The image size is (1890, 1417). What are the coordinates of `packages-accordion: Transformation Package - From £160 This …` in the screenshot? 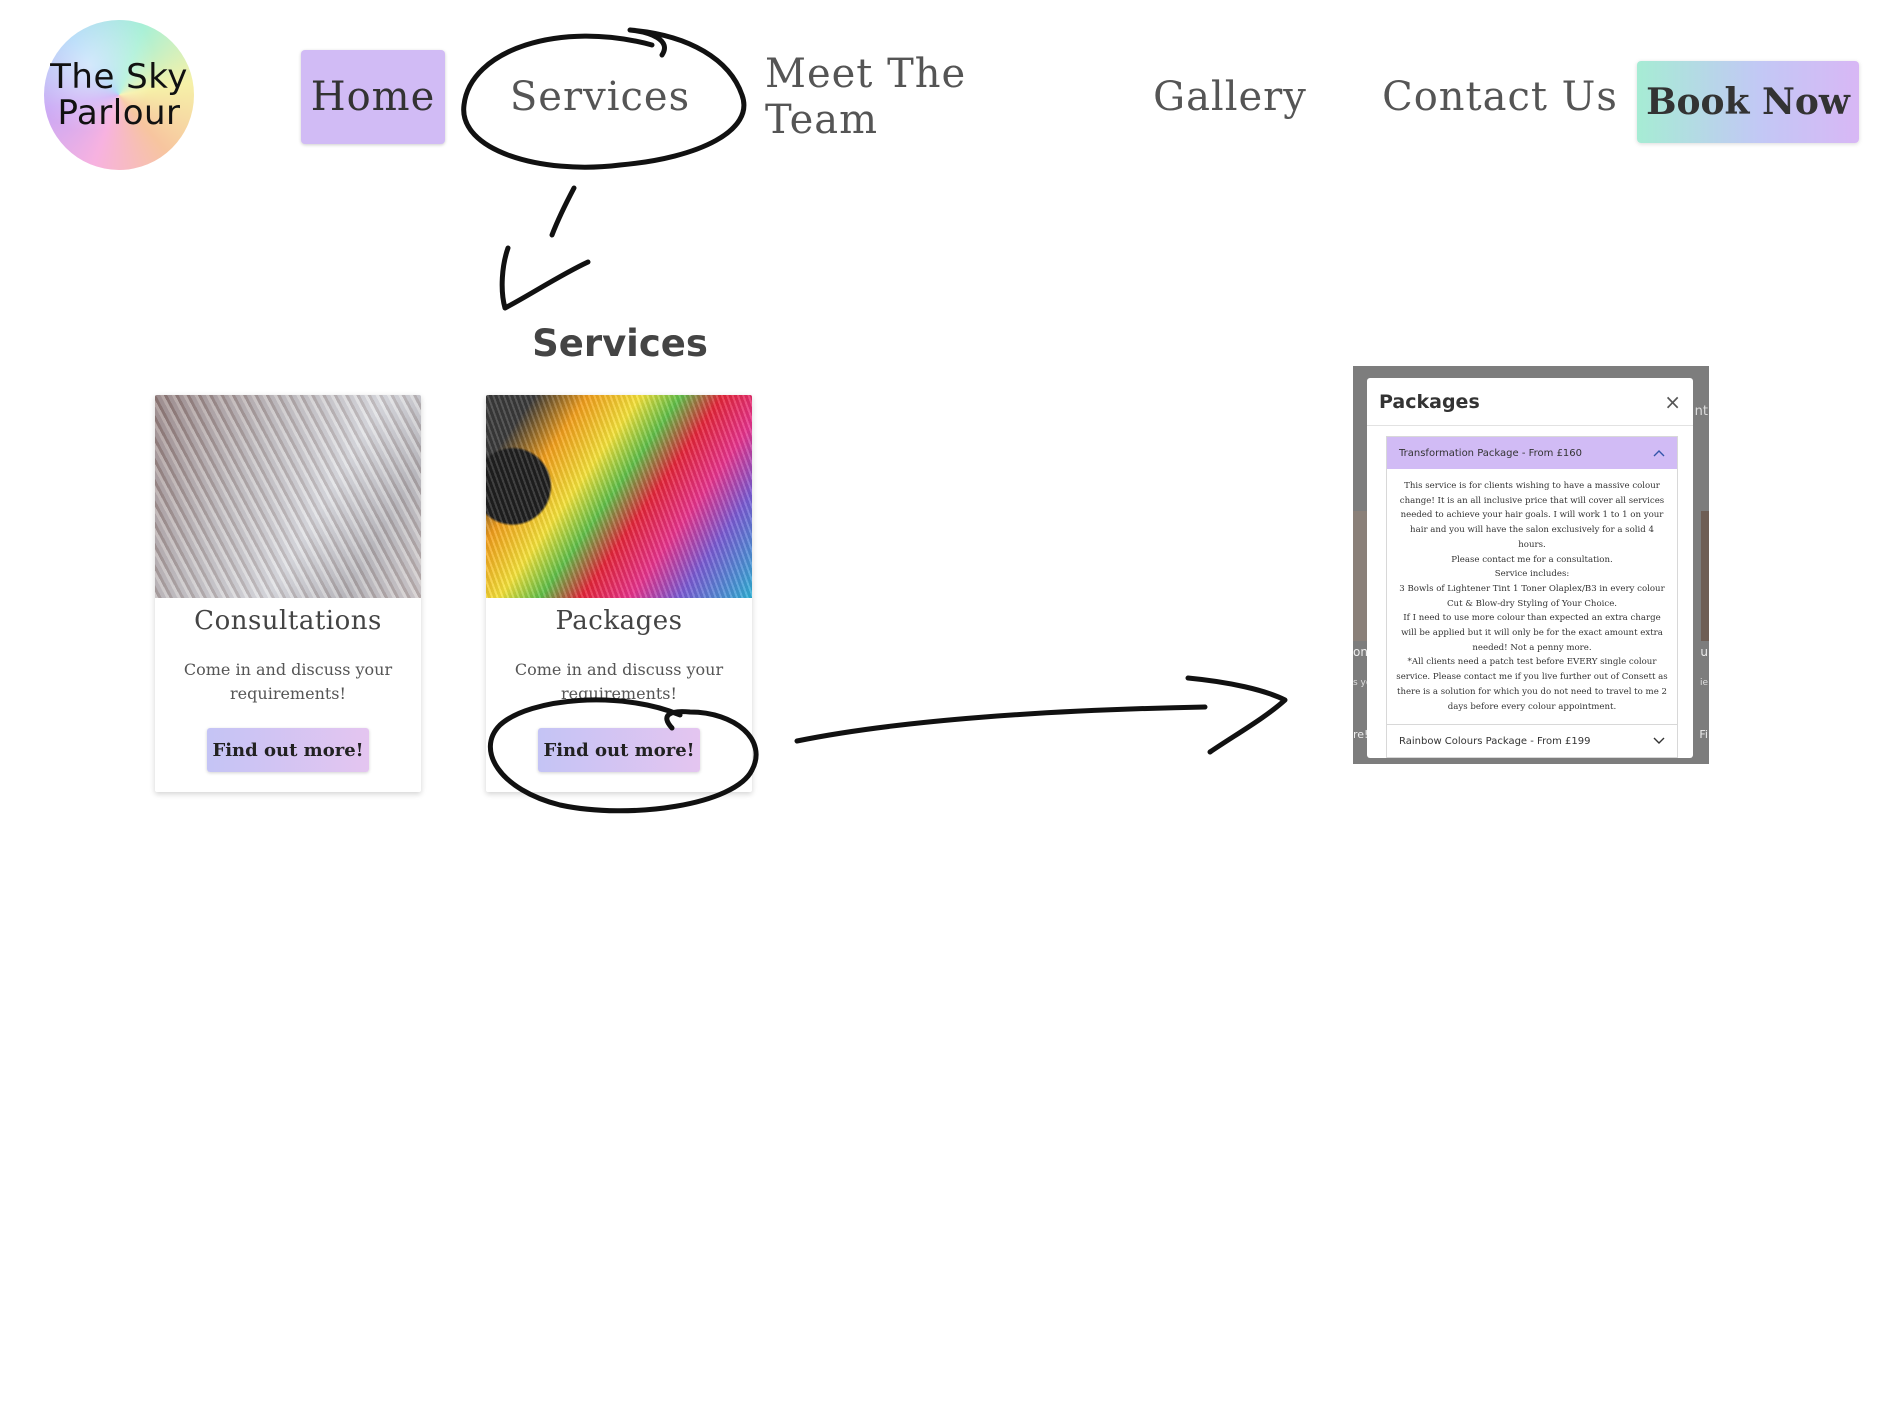 It's located at (1532, 597).